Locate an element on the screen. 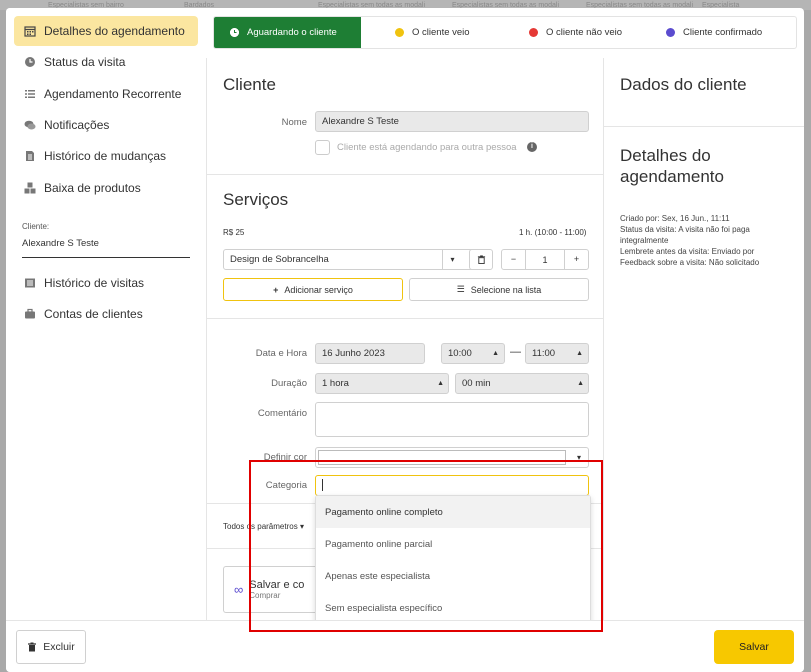 This screenshot has height=672, width=811. info-icon: i is located at coordinates (532, 147).